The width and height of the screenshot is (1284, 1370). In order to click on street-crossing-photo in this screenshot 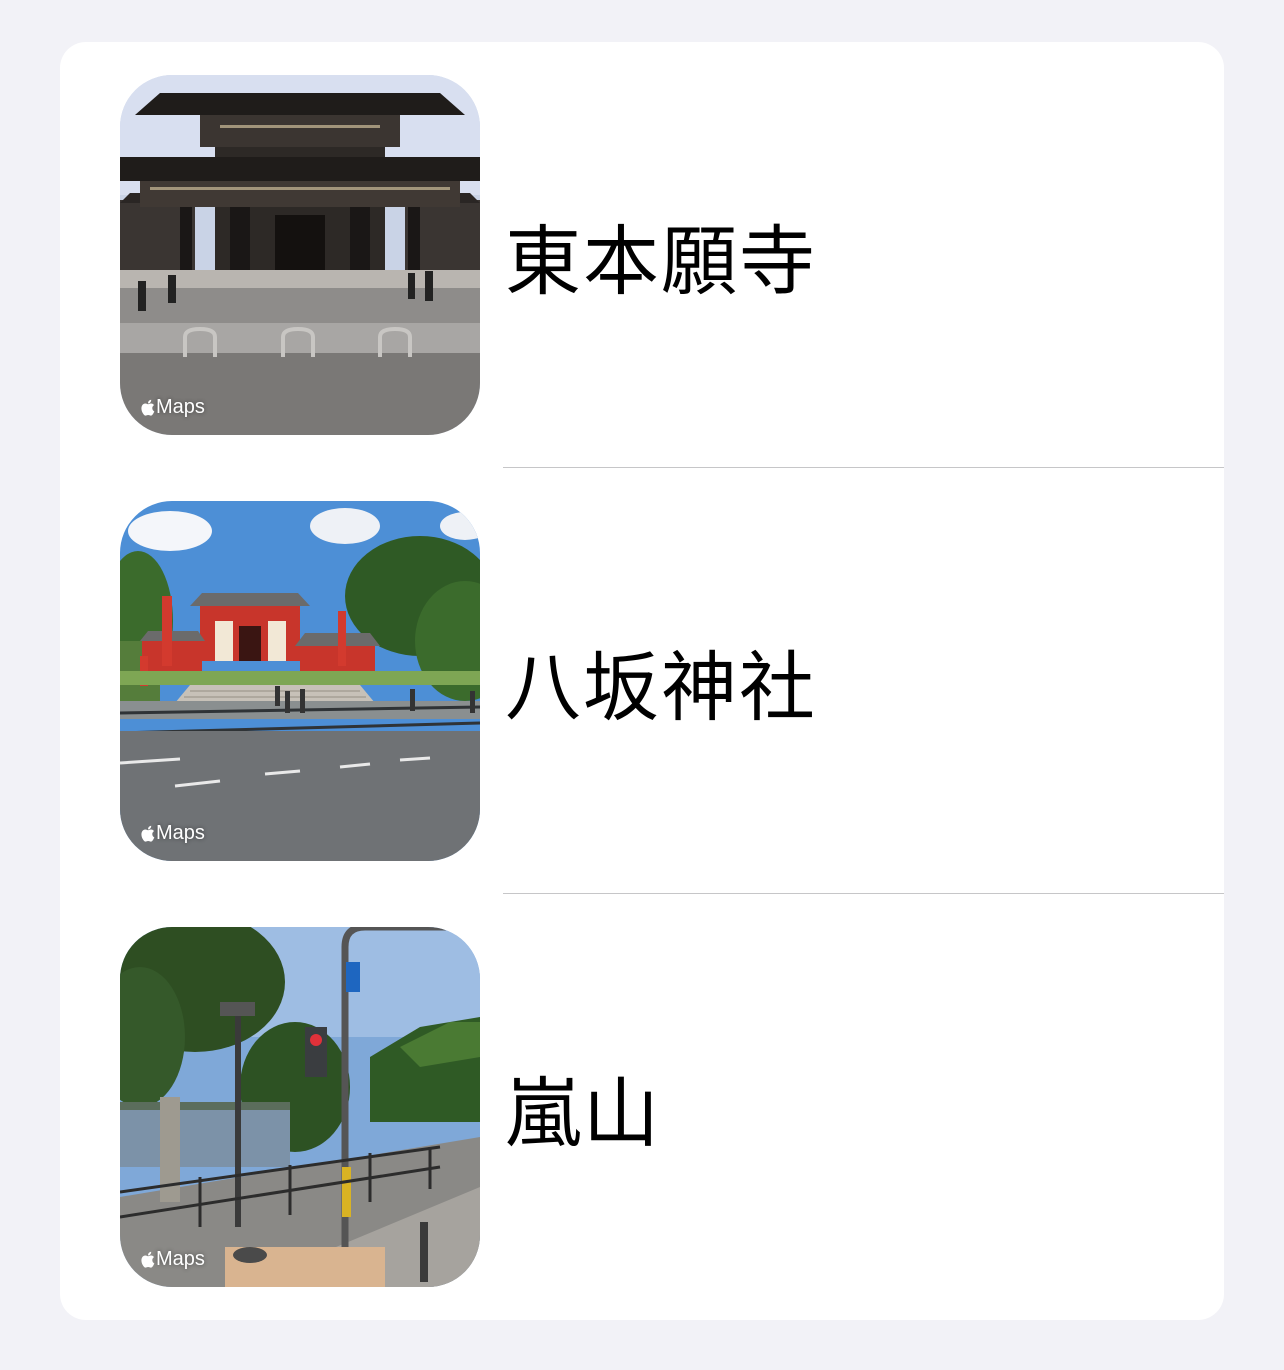, I will do `click(300, 1107)`.